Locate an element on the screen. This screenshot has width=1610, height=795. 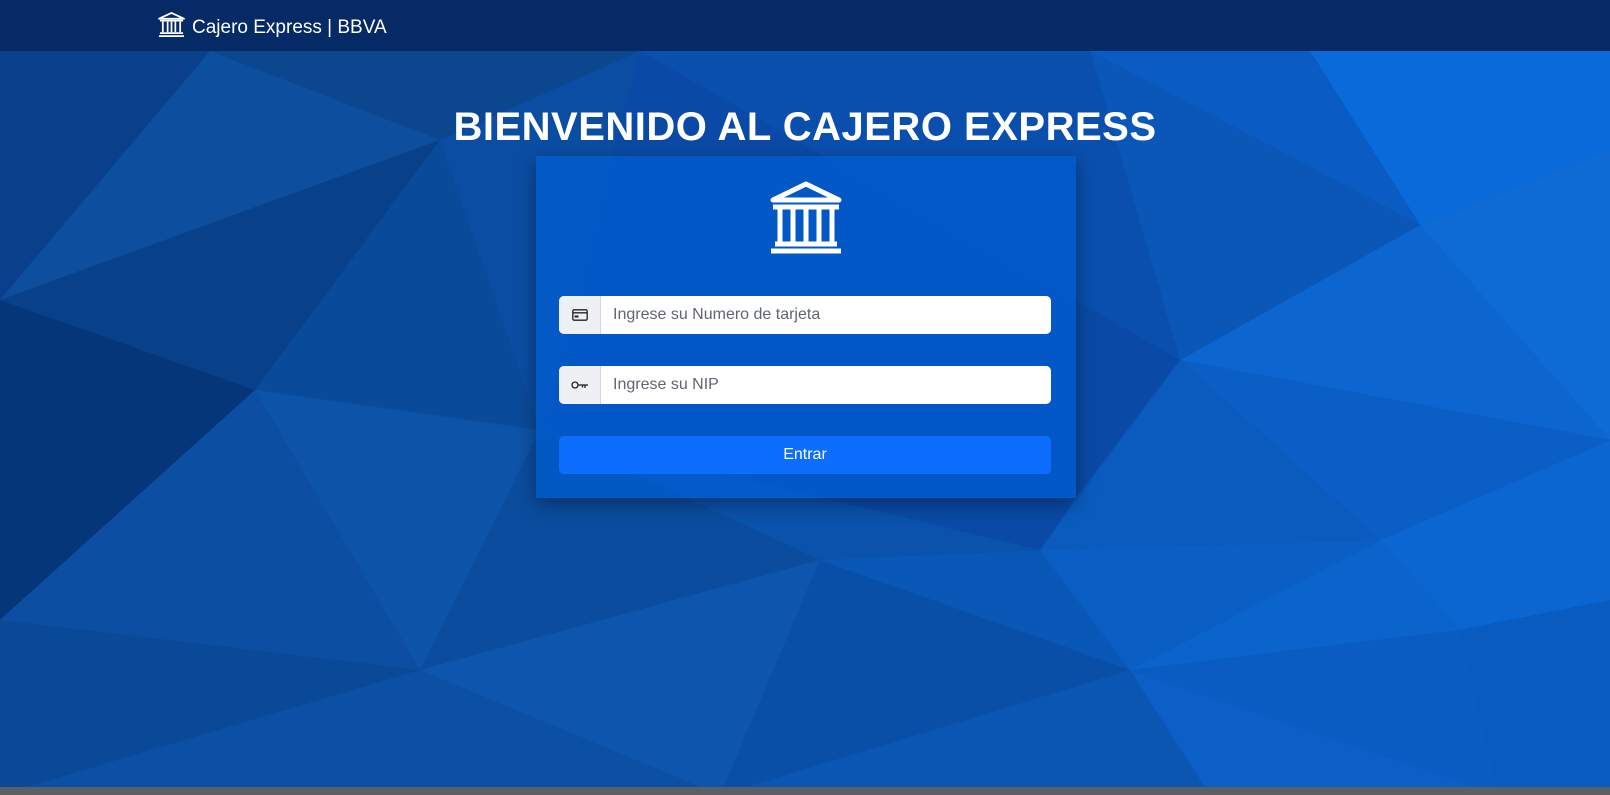
brand-label: Cajero Express | BBVA is located at coordinates (289, 27).